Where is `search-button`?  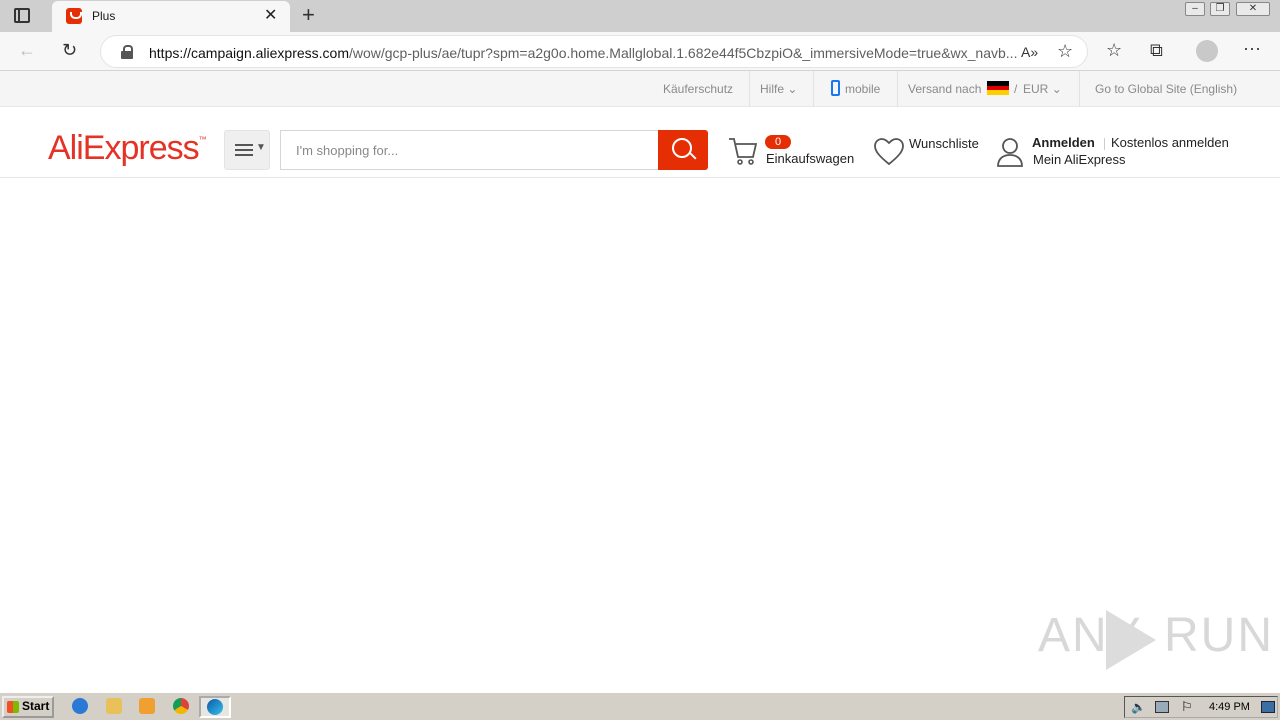
search-button is located at coordinates (683, 150).